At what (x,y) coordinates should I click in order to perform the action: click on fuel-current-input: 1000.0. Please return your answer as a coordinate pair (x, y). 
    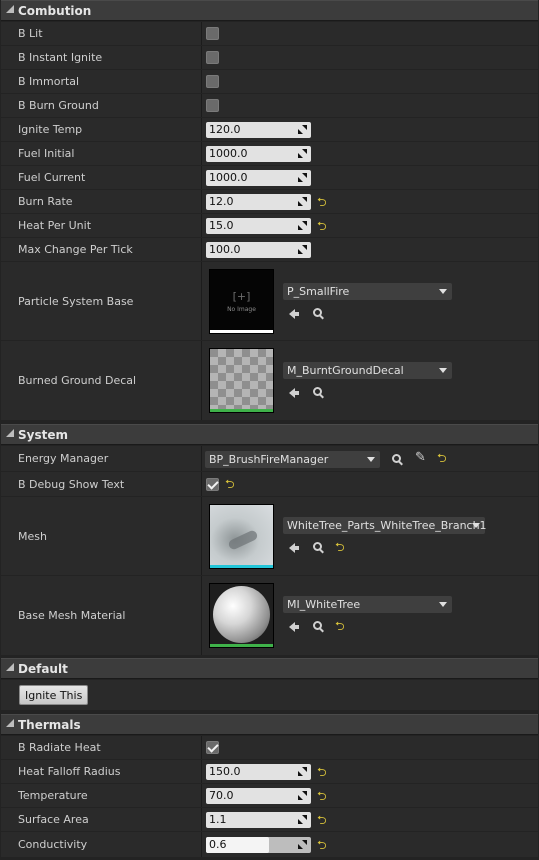
    Looking at the image, I should click on (258, 177).